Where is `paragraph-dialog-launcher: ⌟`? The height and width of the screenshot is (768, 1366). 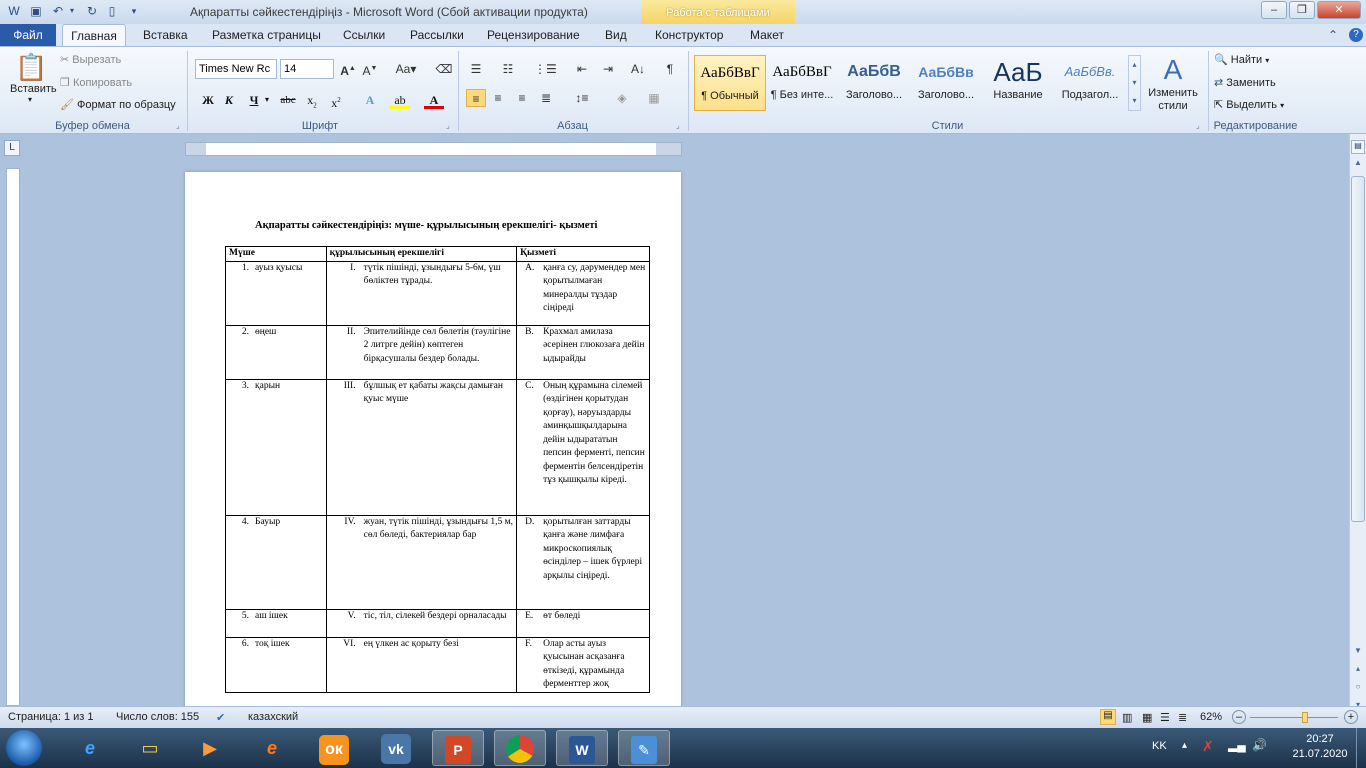
paragraph-dialog-launcher: ⌟ is located at coordinates (678, 125).